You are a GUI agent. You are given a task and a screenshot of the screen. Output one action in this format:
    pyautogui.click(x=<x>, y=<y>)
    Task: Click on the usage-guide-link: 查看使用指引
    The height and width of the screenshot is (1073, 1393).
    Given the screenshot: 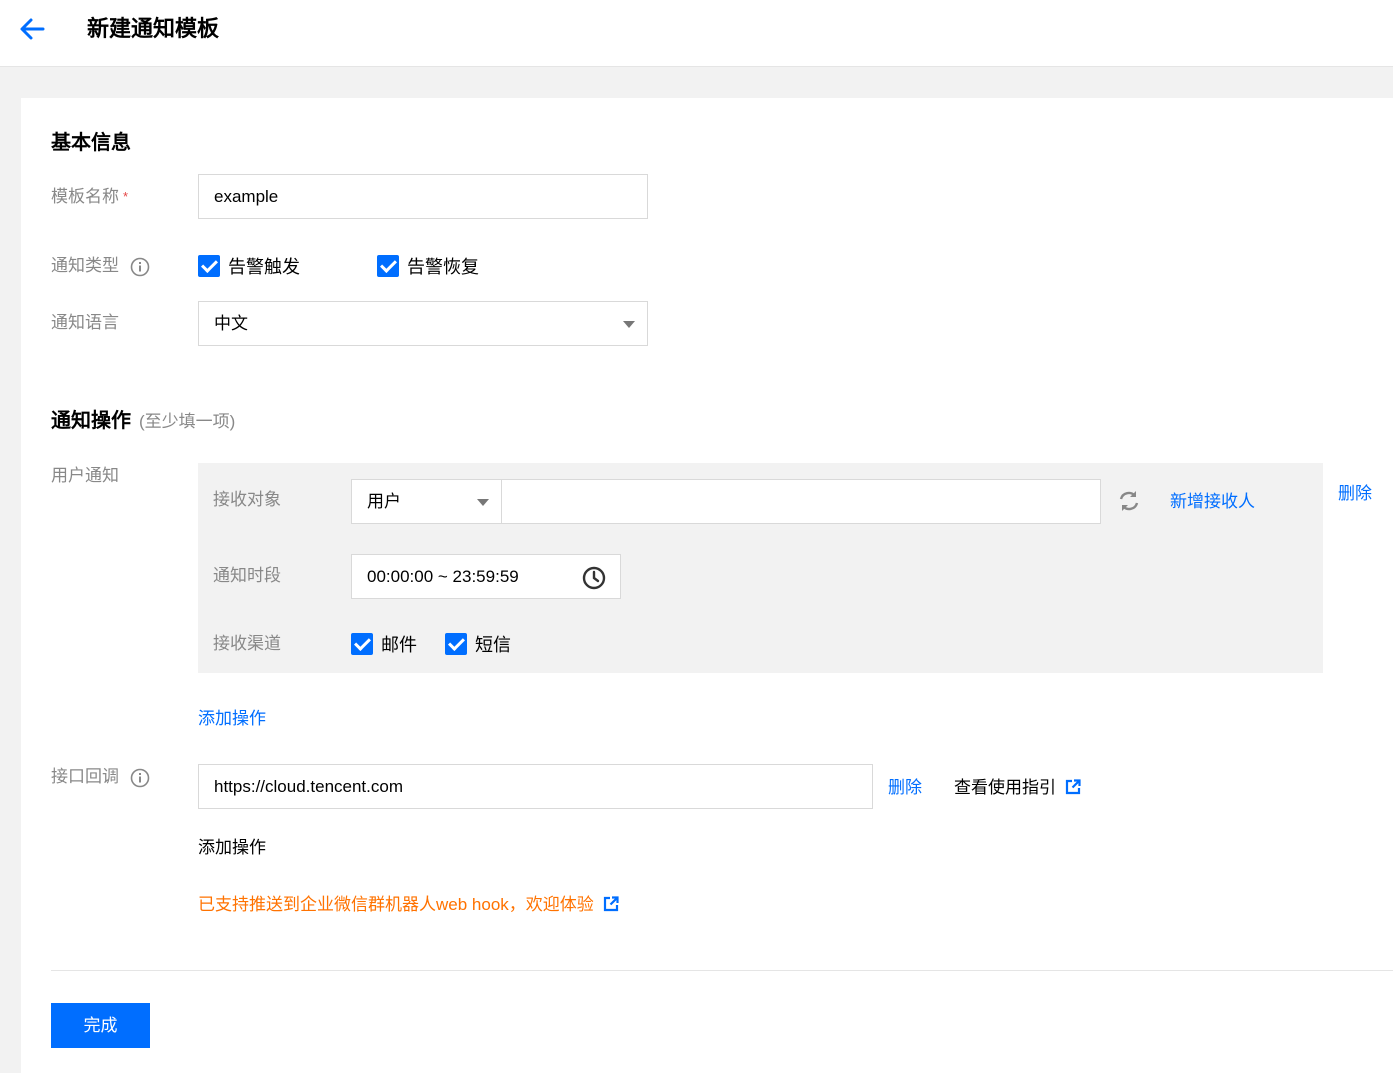 What is the action you would take?
    pyautogui.click(x=1017, y=785)
    